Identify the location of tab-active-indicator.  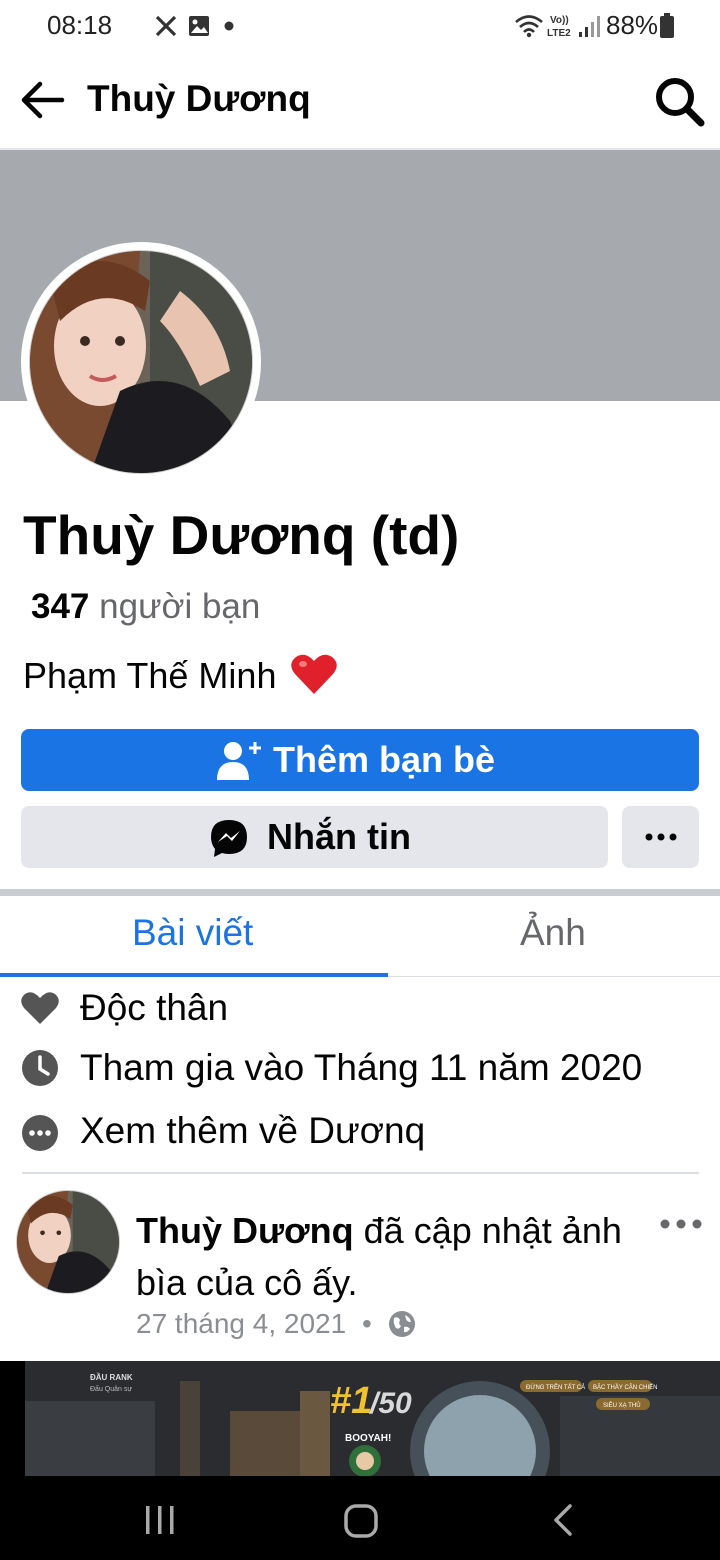
(194, 975).